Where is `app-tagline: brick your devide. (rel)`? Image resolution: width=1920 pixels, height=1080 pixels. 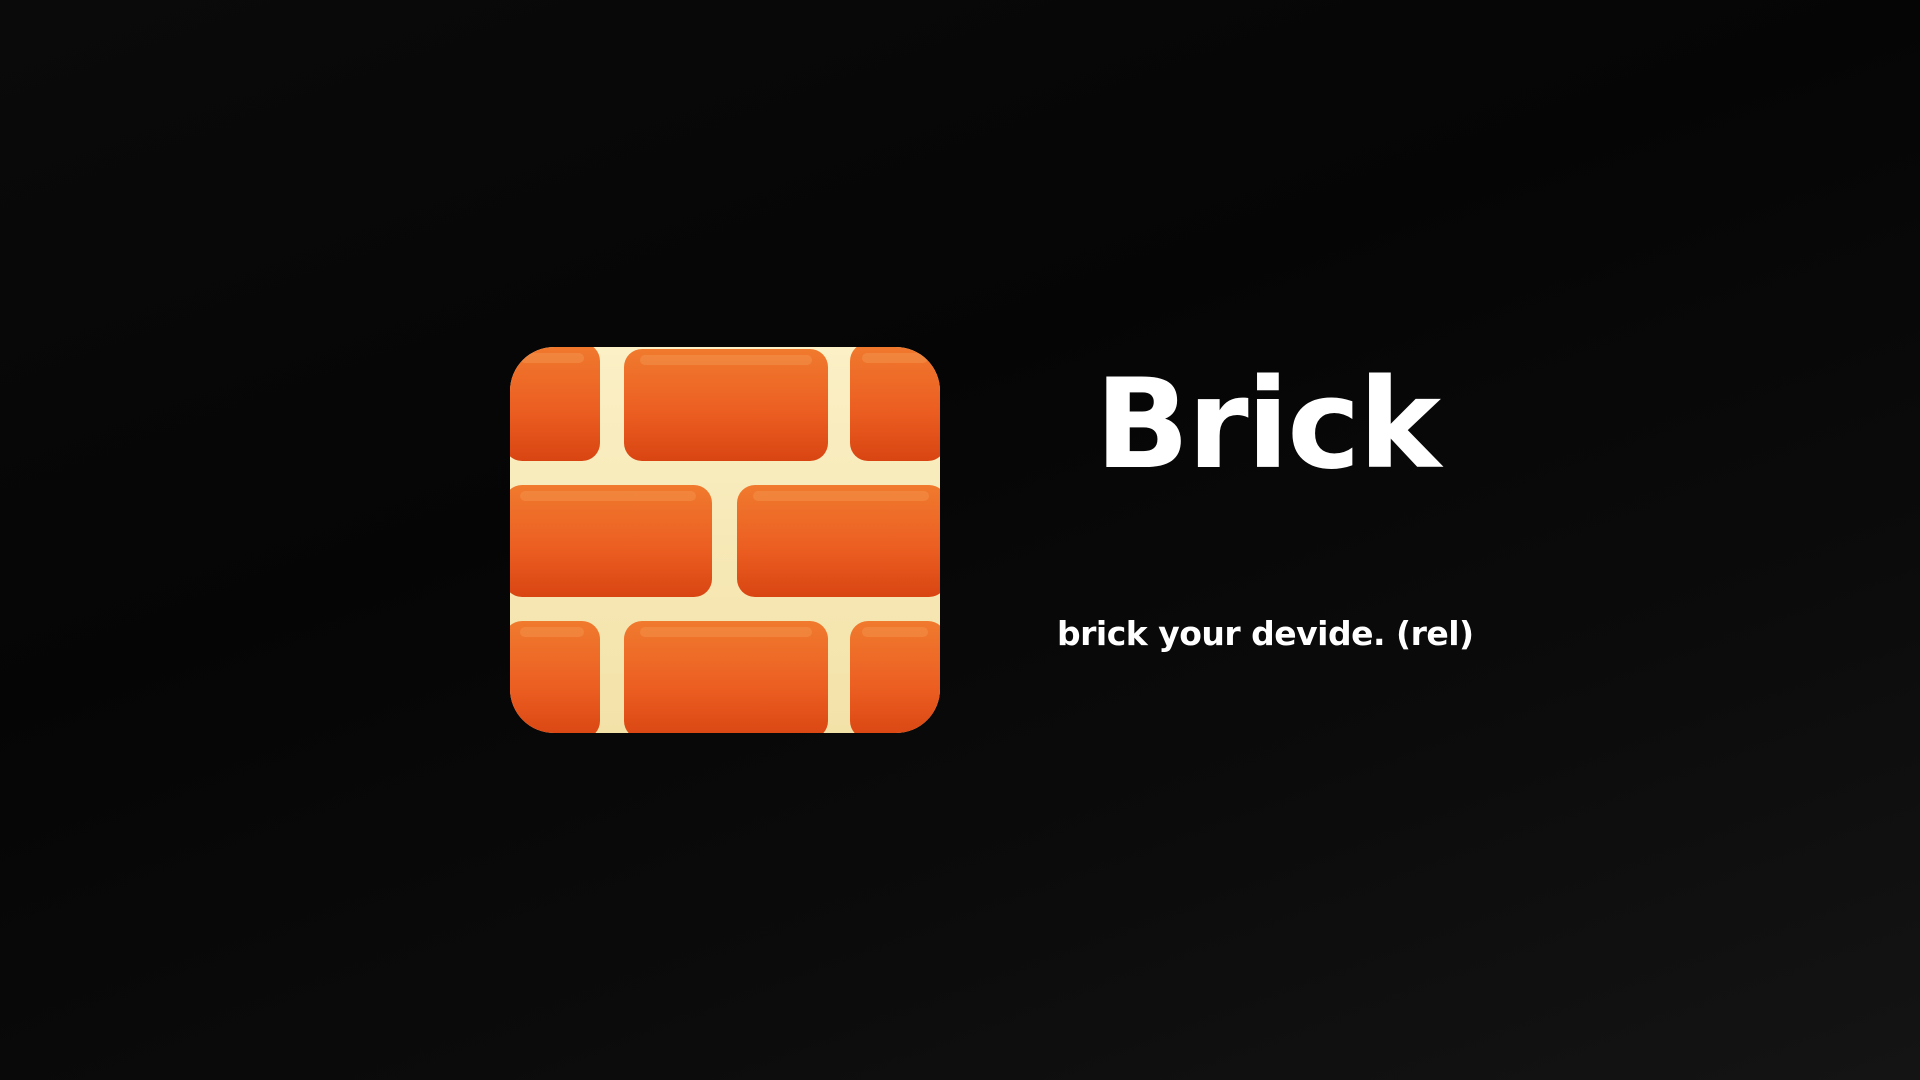 app-tagline: brick your devide. (rel) is located at coordinates (1265, 633).